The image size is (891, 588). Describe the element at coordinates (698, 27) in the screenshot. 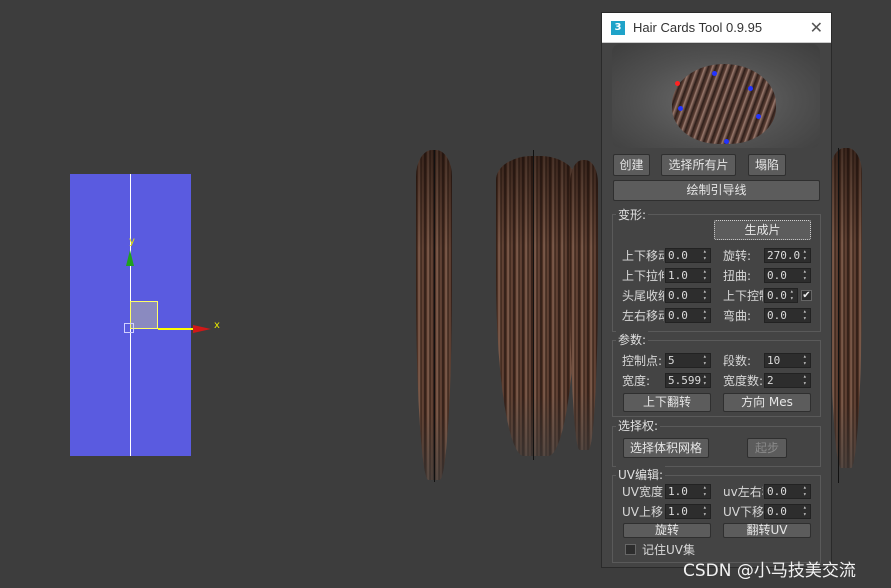

I see `window-title: Hair Cards Tool 0.9.95` at that location.